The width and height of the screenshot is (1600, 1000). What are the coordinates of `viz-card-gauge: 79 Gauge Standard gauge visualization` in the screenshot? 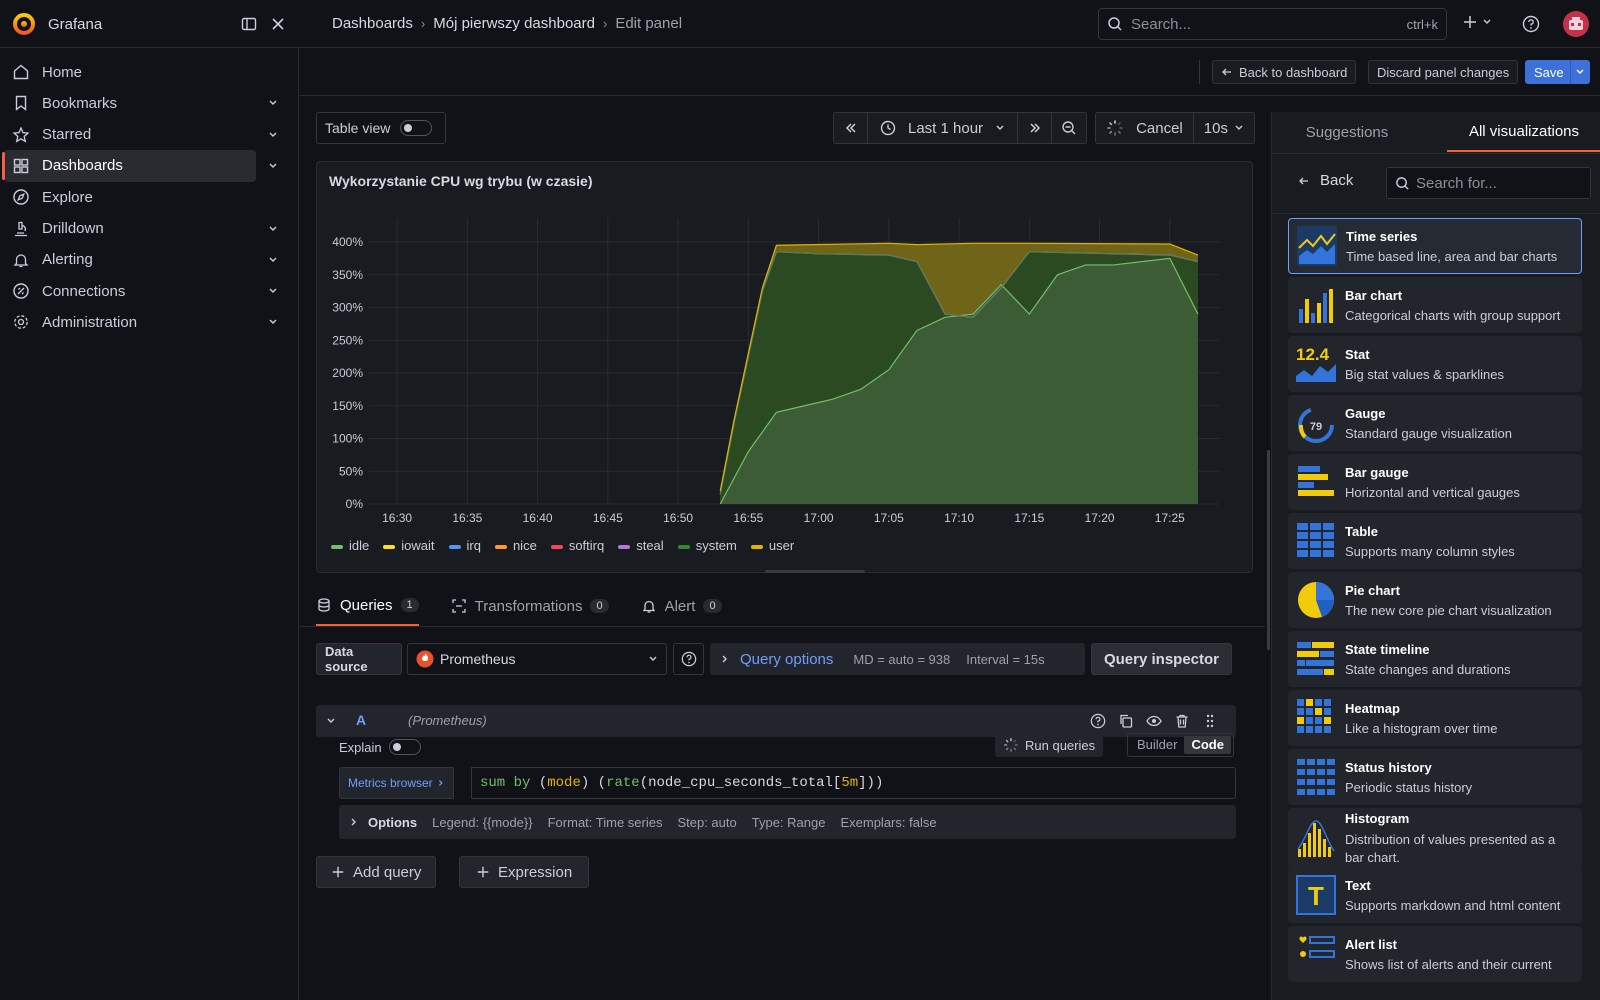 It's located at (1435, 423).